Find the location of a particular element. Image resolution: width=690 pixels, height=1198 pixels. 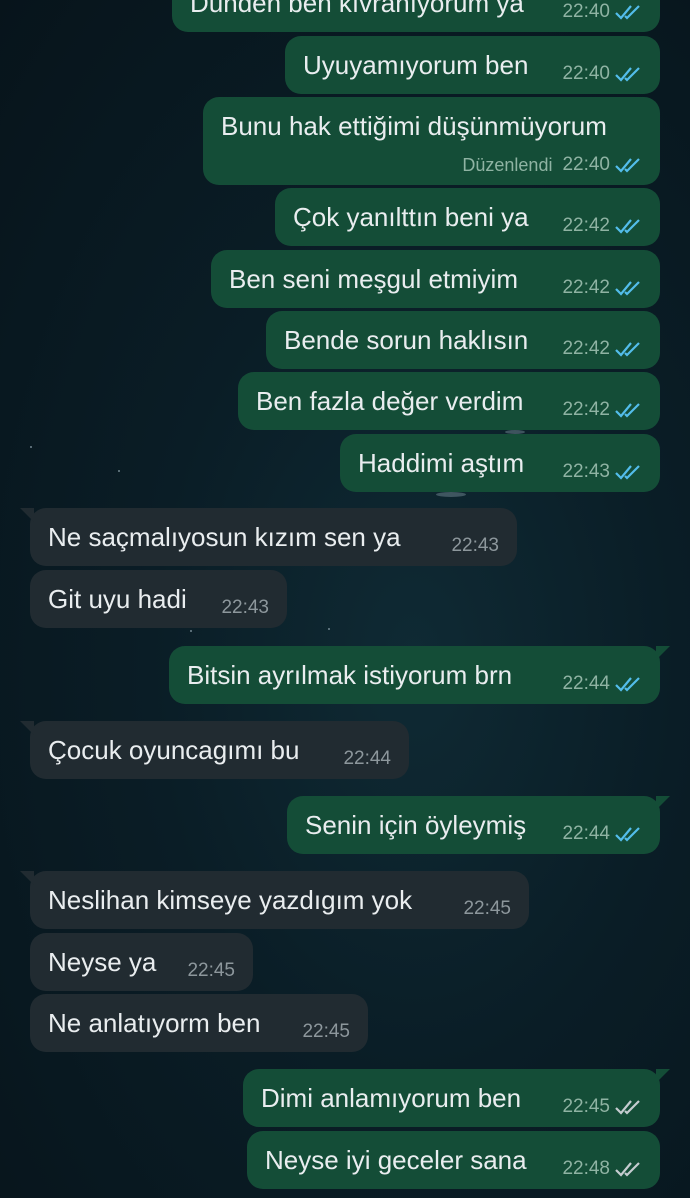

message-bubble-outgoing: Dünden ben kıvranıyorum ya 22:40 is located at coordinates (416, 16).